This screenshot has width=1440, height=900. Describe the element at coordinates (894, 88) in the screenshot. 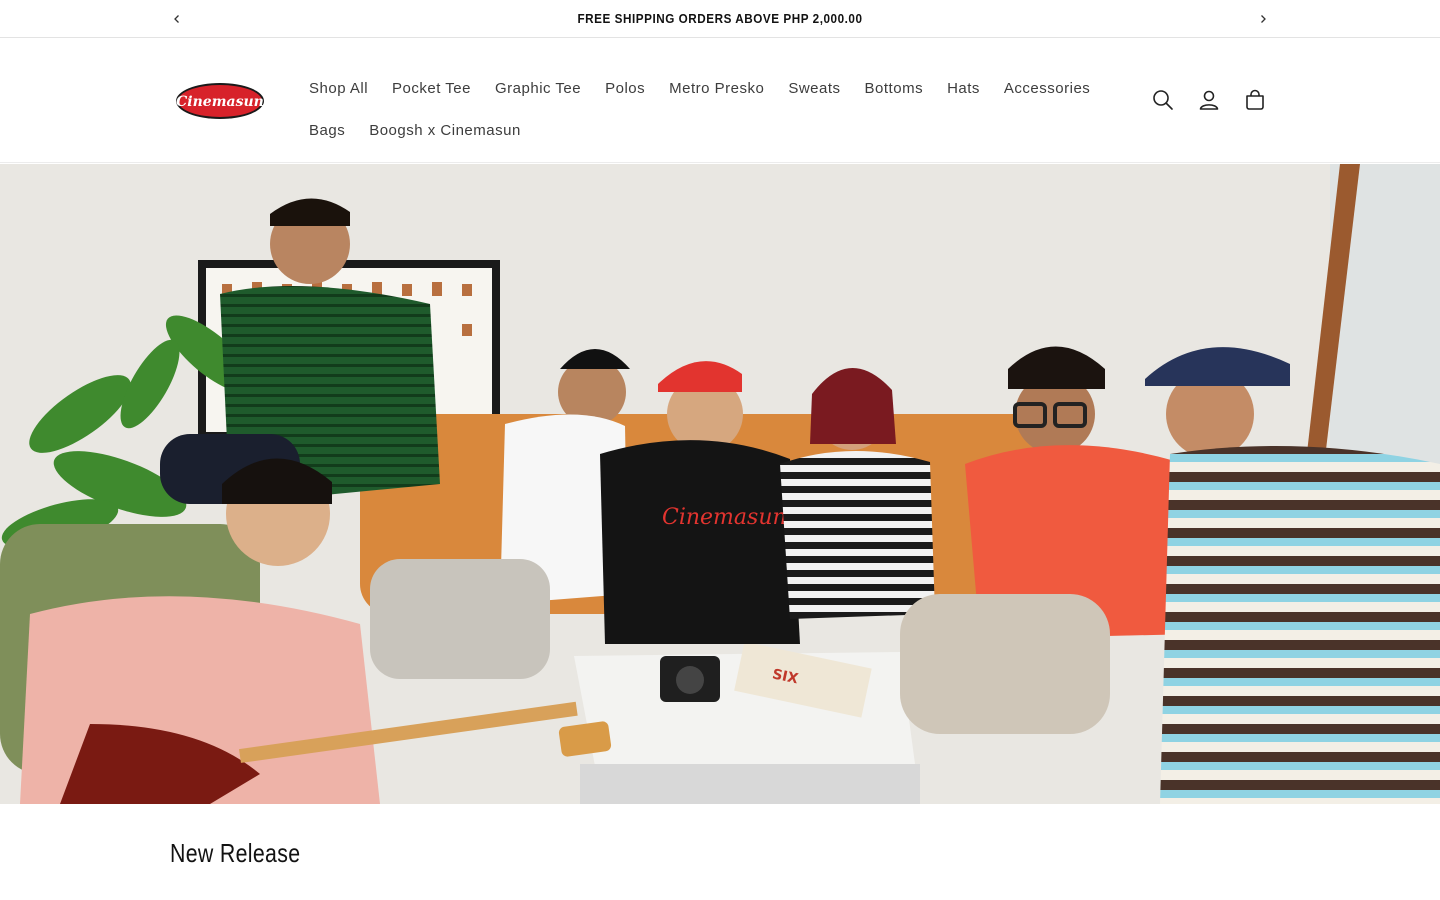

I see `nav-item-bottoms: Bottoms` at that location.